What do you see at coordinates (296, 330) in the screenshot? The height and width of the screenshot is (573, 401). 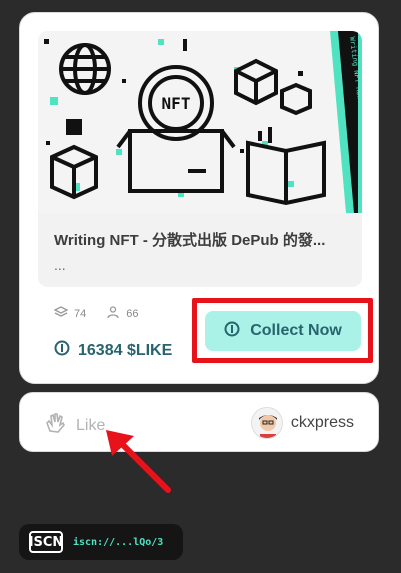 I see `collect-now-label: Collect Now` at bounding box center [296, 330].